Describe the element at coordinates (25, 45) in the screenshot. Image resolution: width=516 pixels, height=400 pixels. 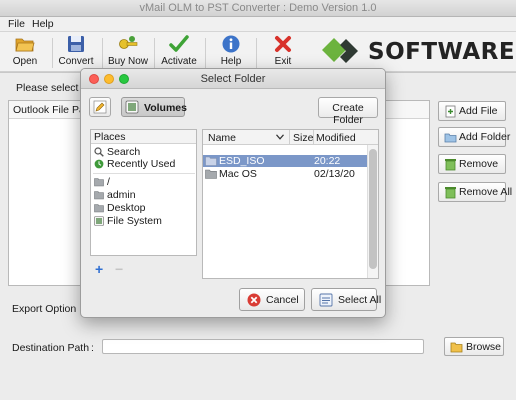
I see `folder-open-icon` at that location.